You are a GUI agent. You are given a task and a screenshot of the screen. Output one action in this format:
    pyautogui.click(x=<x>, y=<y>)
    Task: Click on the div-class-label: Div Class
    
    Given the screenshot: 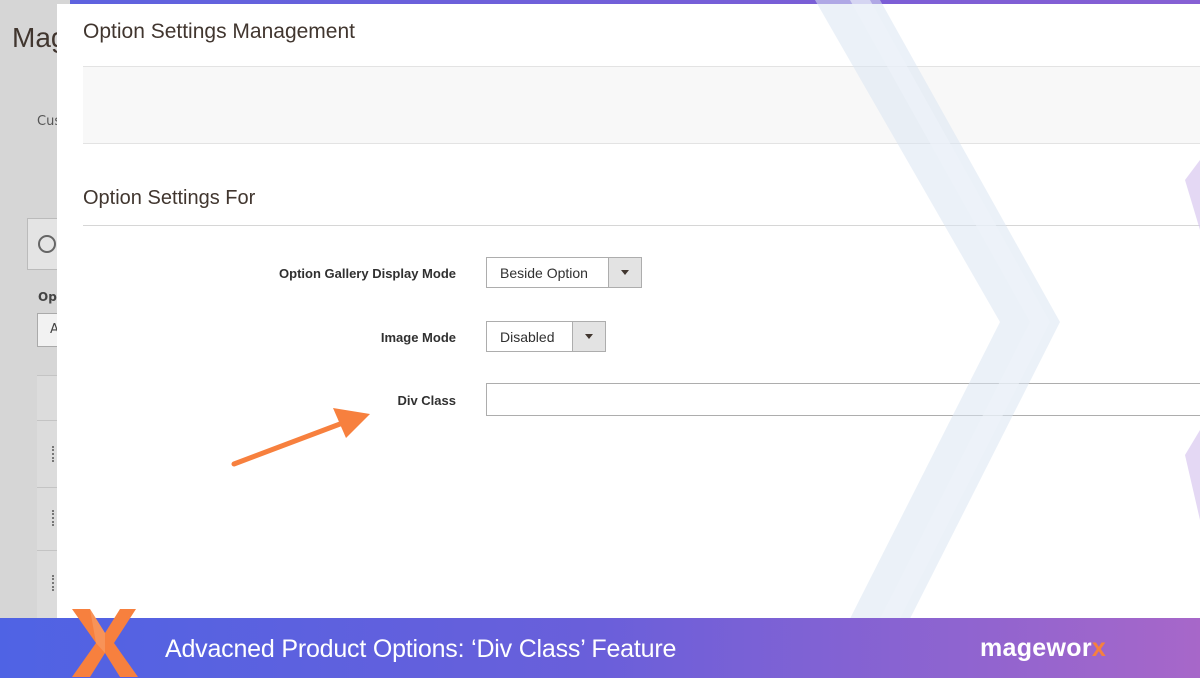 What is the action you would take?
    pyautogui.click(x=426, y=400)
    